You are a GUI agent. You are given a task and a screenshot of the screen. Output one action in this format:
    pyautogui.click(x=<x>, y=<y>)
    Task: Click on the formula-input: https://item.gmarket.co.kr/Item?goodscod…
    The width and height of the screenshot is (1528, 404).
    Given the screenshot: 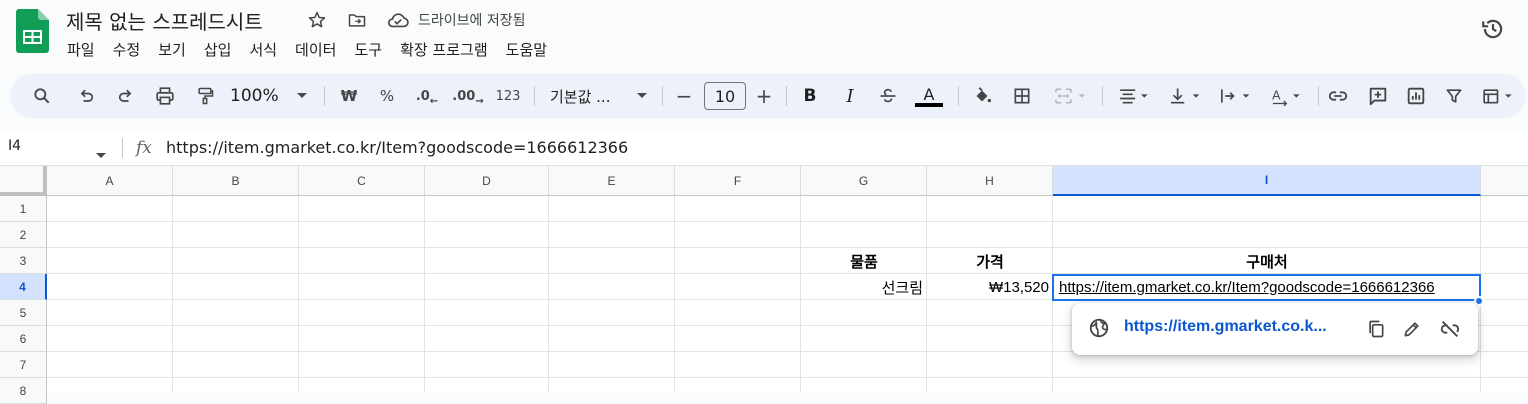 What is the action you would take?
    pyautogui.click(x=397, y=147)
    